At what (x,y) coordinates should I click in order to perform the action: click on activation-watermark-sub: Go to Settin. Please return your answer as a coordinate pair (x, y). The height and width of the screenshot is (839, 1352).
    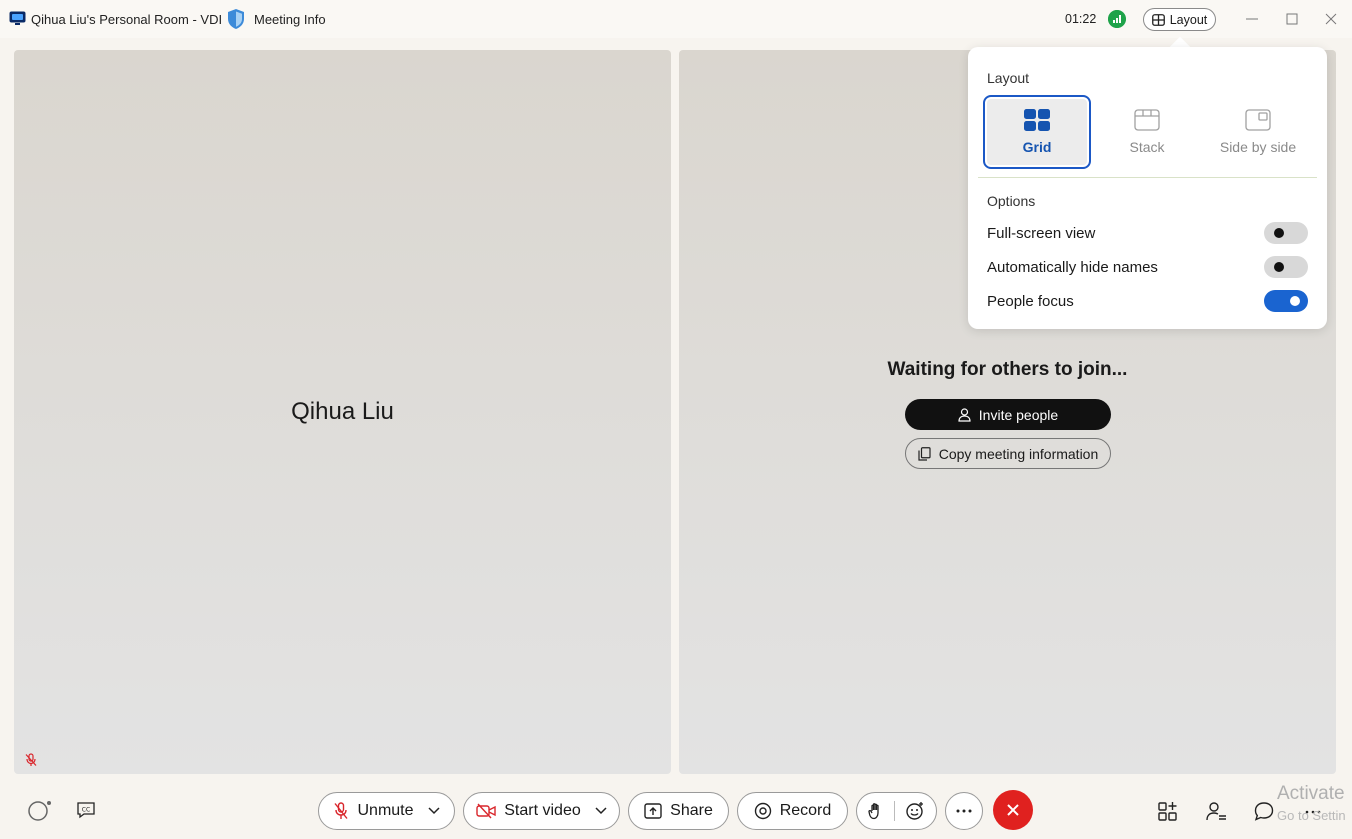
    Looking at the image, I should click on (1311, 815).